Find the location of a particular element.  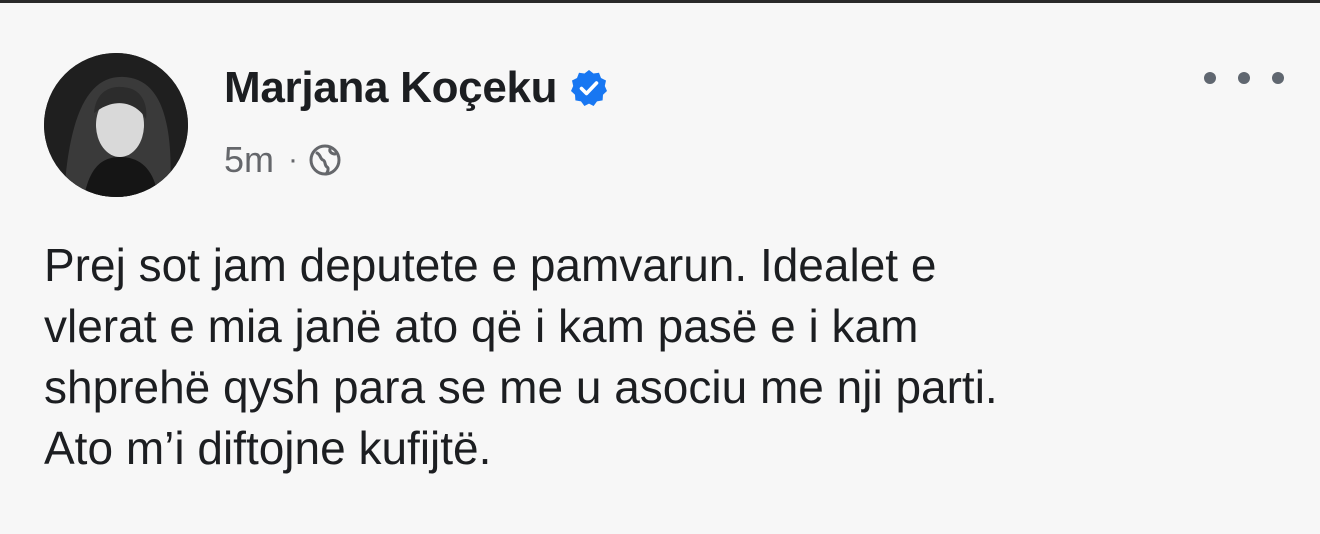

author-avatar is located at coordinates (116, 125).